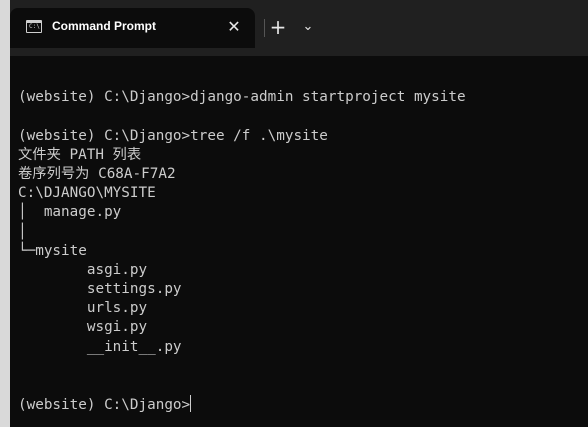 The height and width of the screenshot is (427, 588). What do you see at coordinates (80, 154) in the screenshot?
I see `terminal-line: 文件夹 PATH 列表` at bounding box center [80, 154].